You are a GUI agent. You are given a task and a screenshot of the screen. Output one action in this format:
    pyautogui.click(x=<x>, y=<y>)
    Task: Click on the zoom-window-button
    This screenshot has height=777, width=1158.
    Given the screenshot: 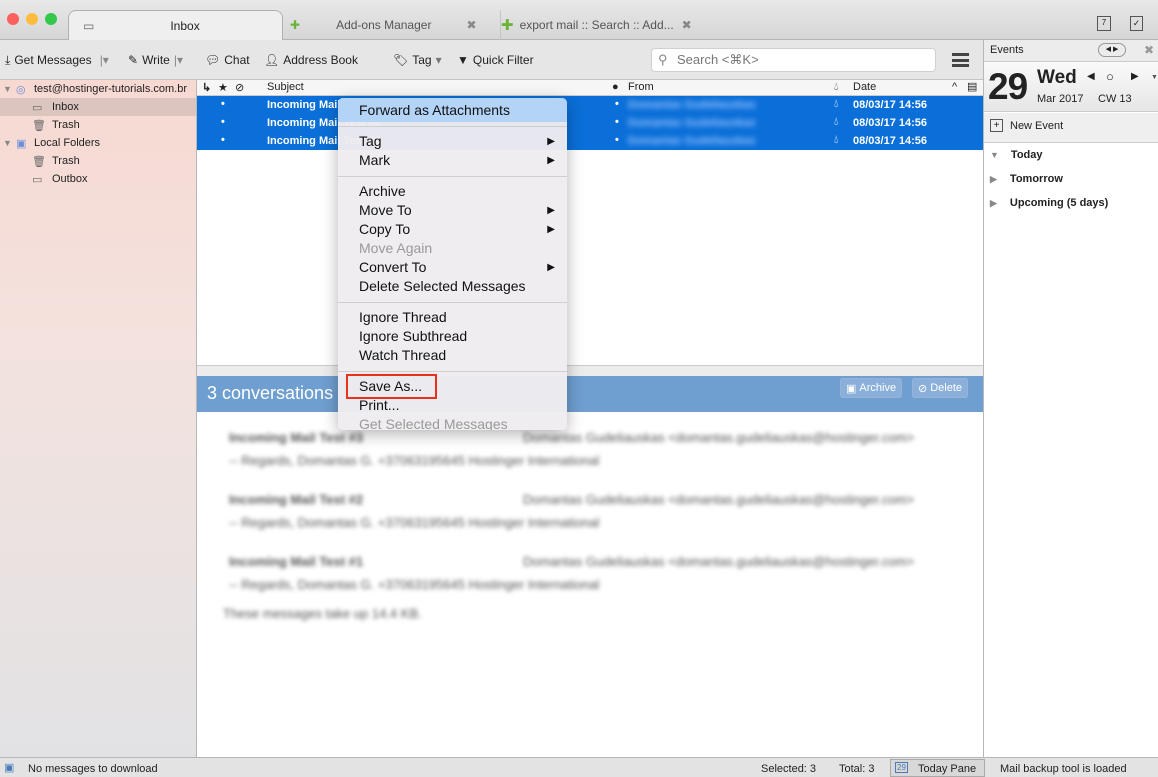 What is the action you would take?
    pyautogui.click(x=51, y=19)
    